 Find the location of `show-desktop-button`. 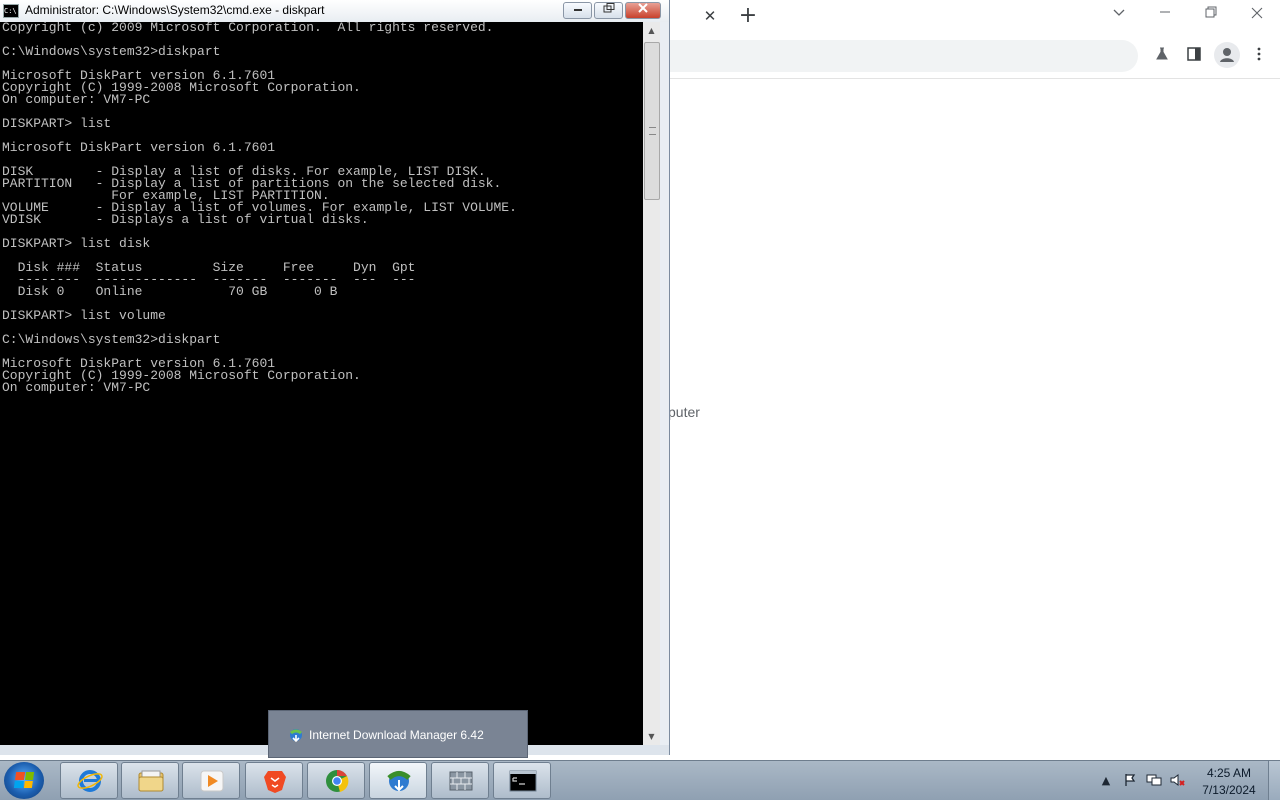

show-desktop-button is located at coordinates (1274, 780).